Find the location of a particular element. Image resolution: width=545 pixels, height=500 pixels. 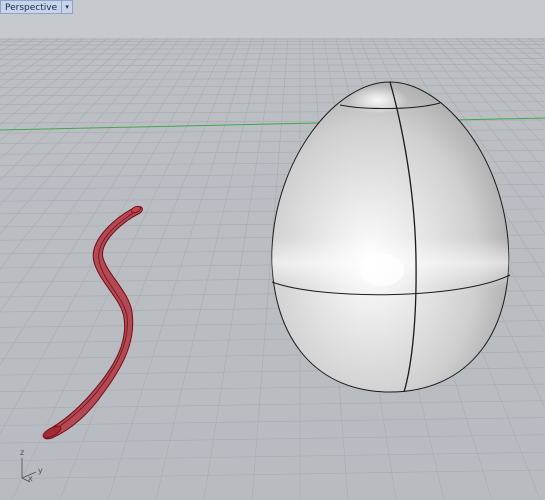

viewport-title-tab: Perspective ▾ is located at coordinates (37, 7).